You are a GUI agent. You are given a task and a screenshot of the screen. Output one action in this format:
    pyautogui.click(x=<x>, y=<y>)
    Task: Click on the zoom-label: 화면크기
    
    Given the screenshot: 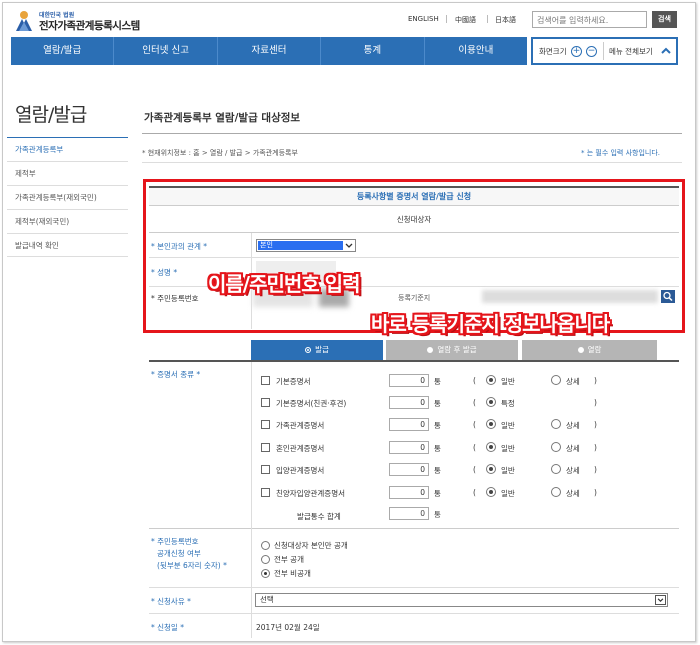 What is the action you would take?
    pyautogui.click(x=553, y=51)
    